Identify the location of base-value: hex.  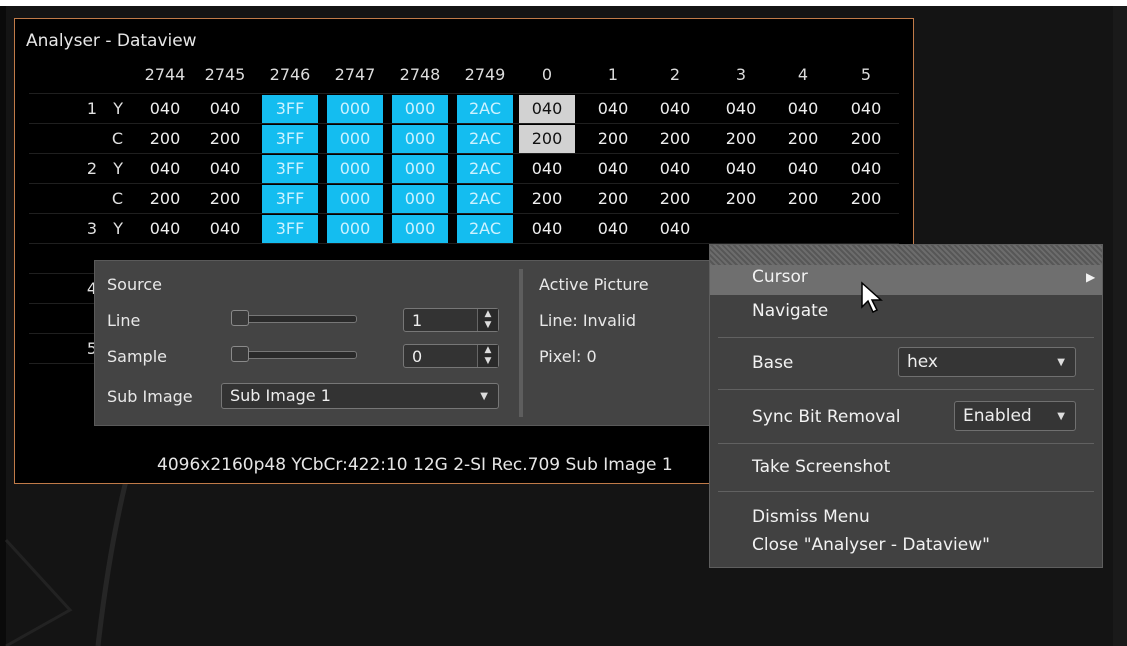
(922, 362).